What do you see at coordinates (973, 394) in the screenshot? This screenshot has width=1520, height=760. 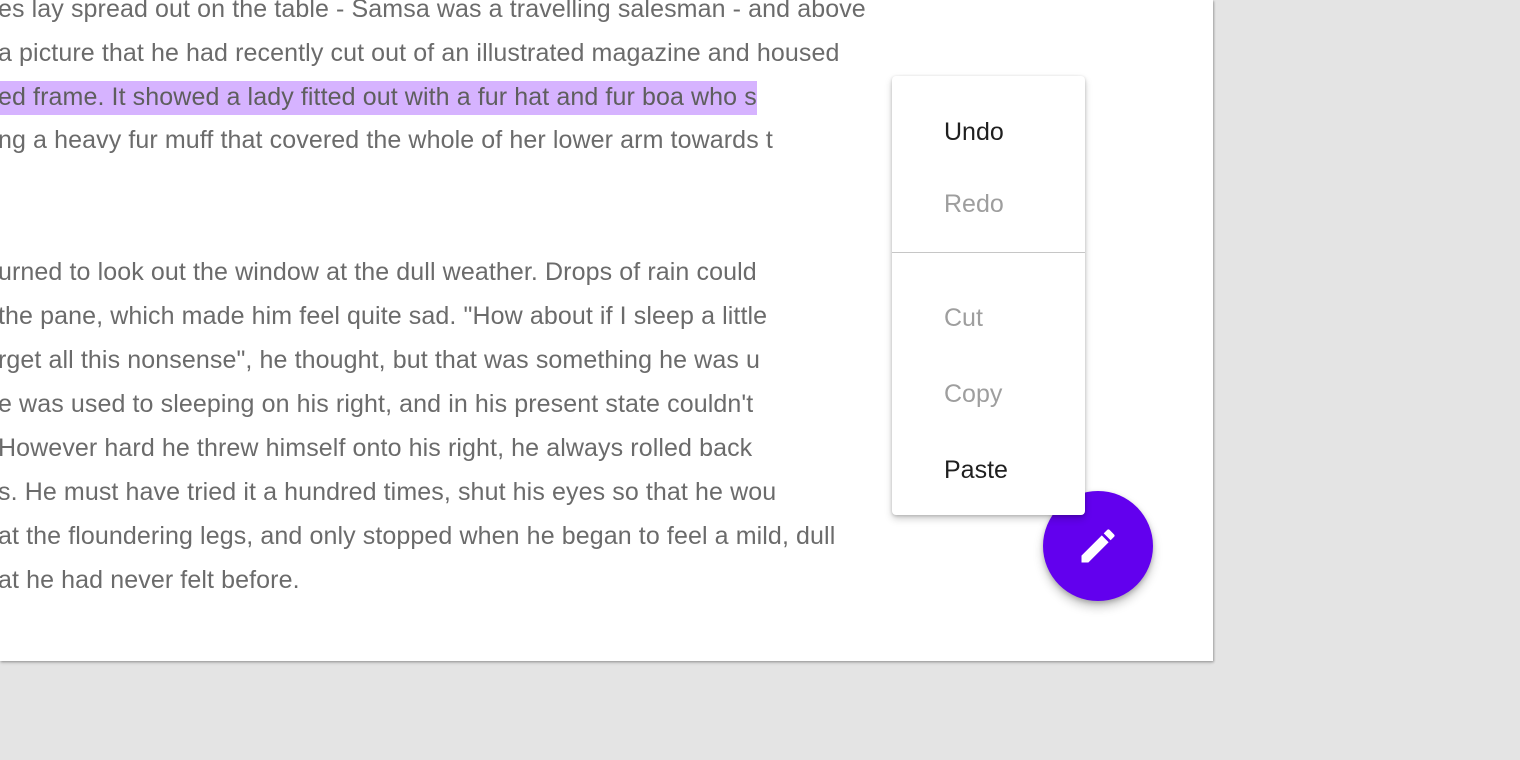 I see `menu-item-copy: Copy` at bounding box center [973, 394].